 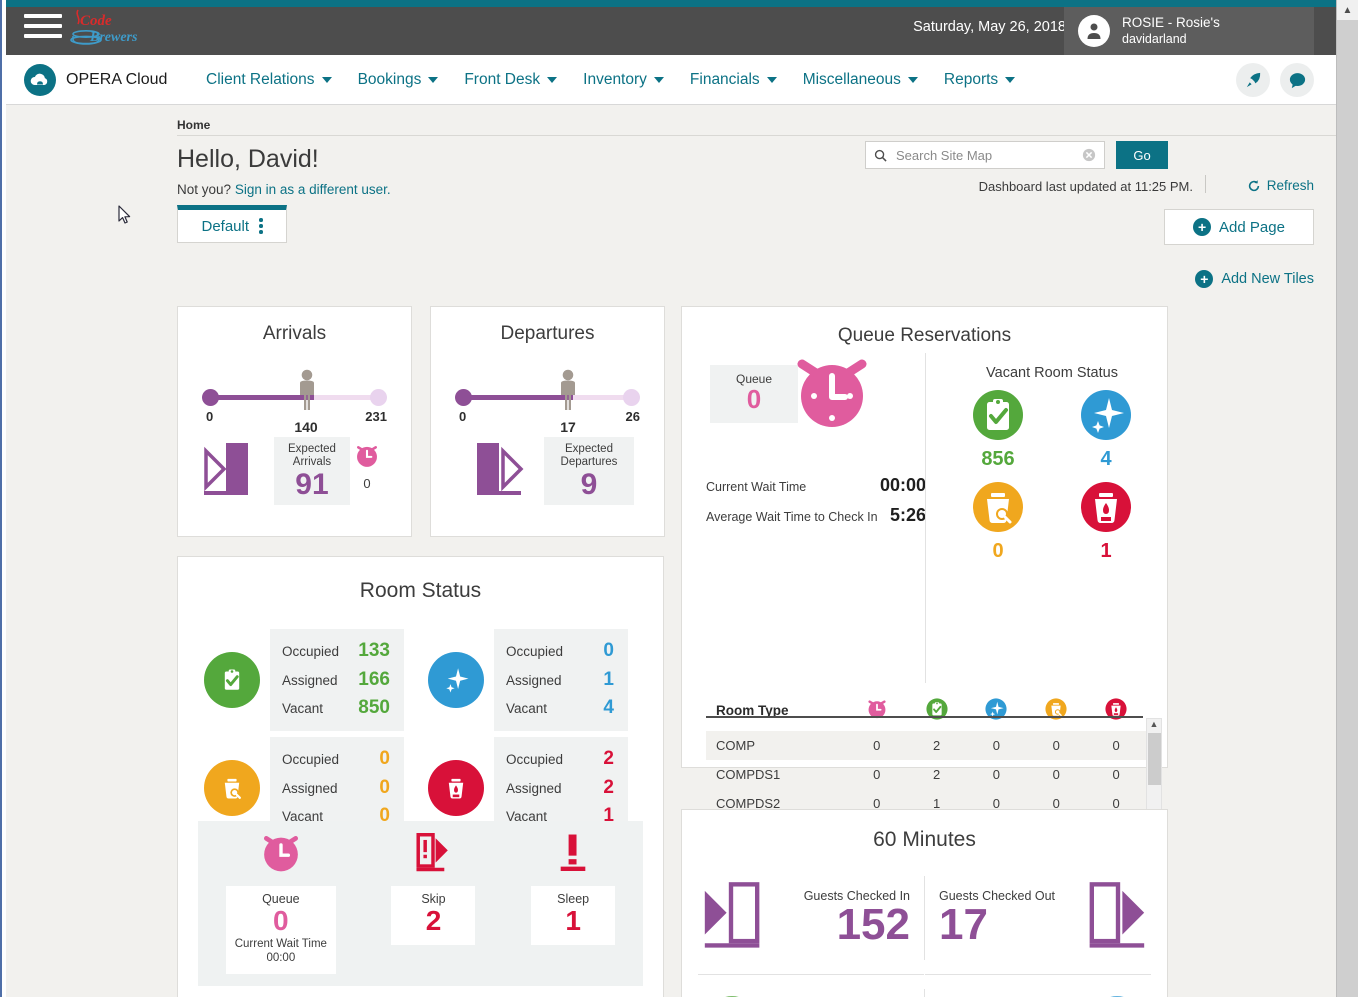 I want to click on nav-item-bookings: Bookings, so click(x=398, y=80).